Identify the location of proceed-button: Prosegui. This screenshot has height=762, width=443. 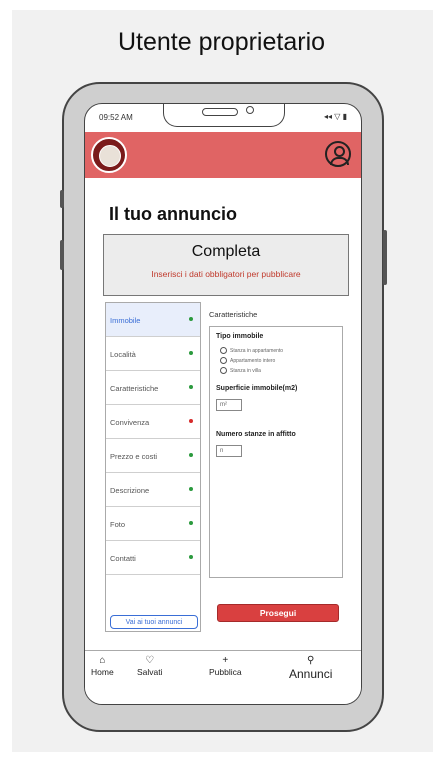
(278, 613).